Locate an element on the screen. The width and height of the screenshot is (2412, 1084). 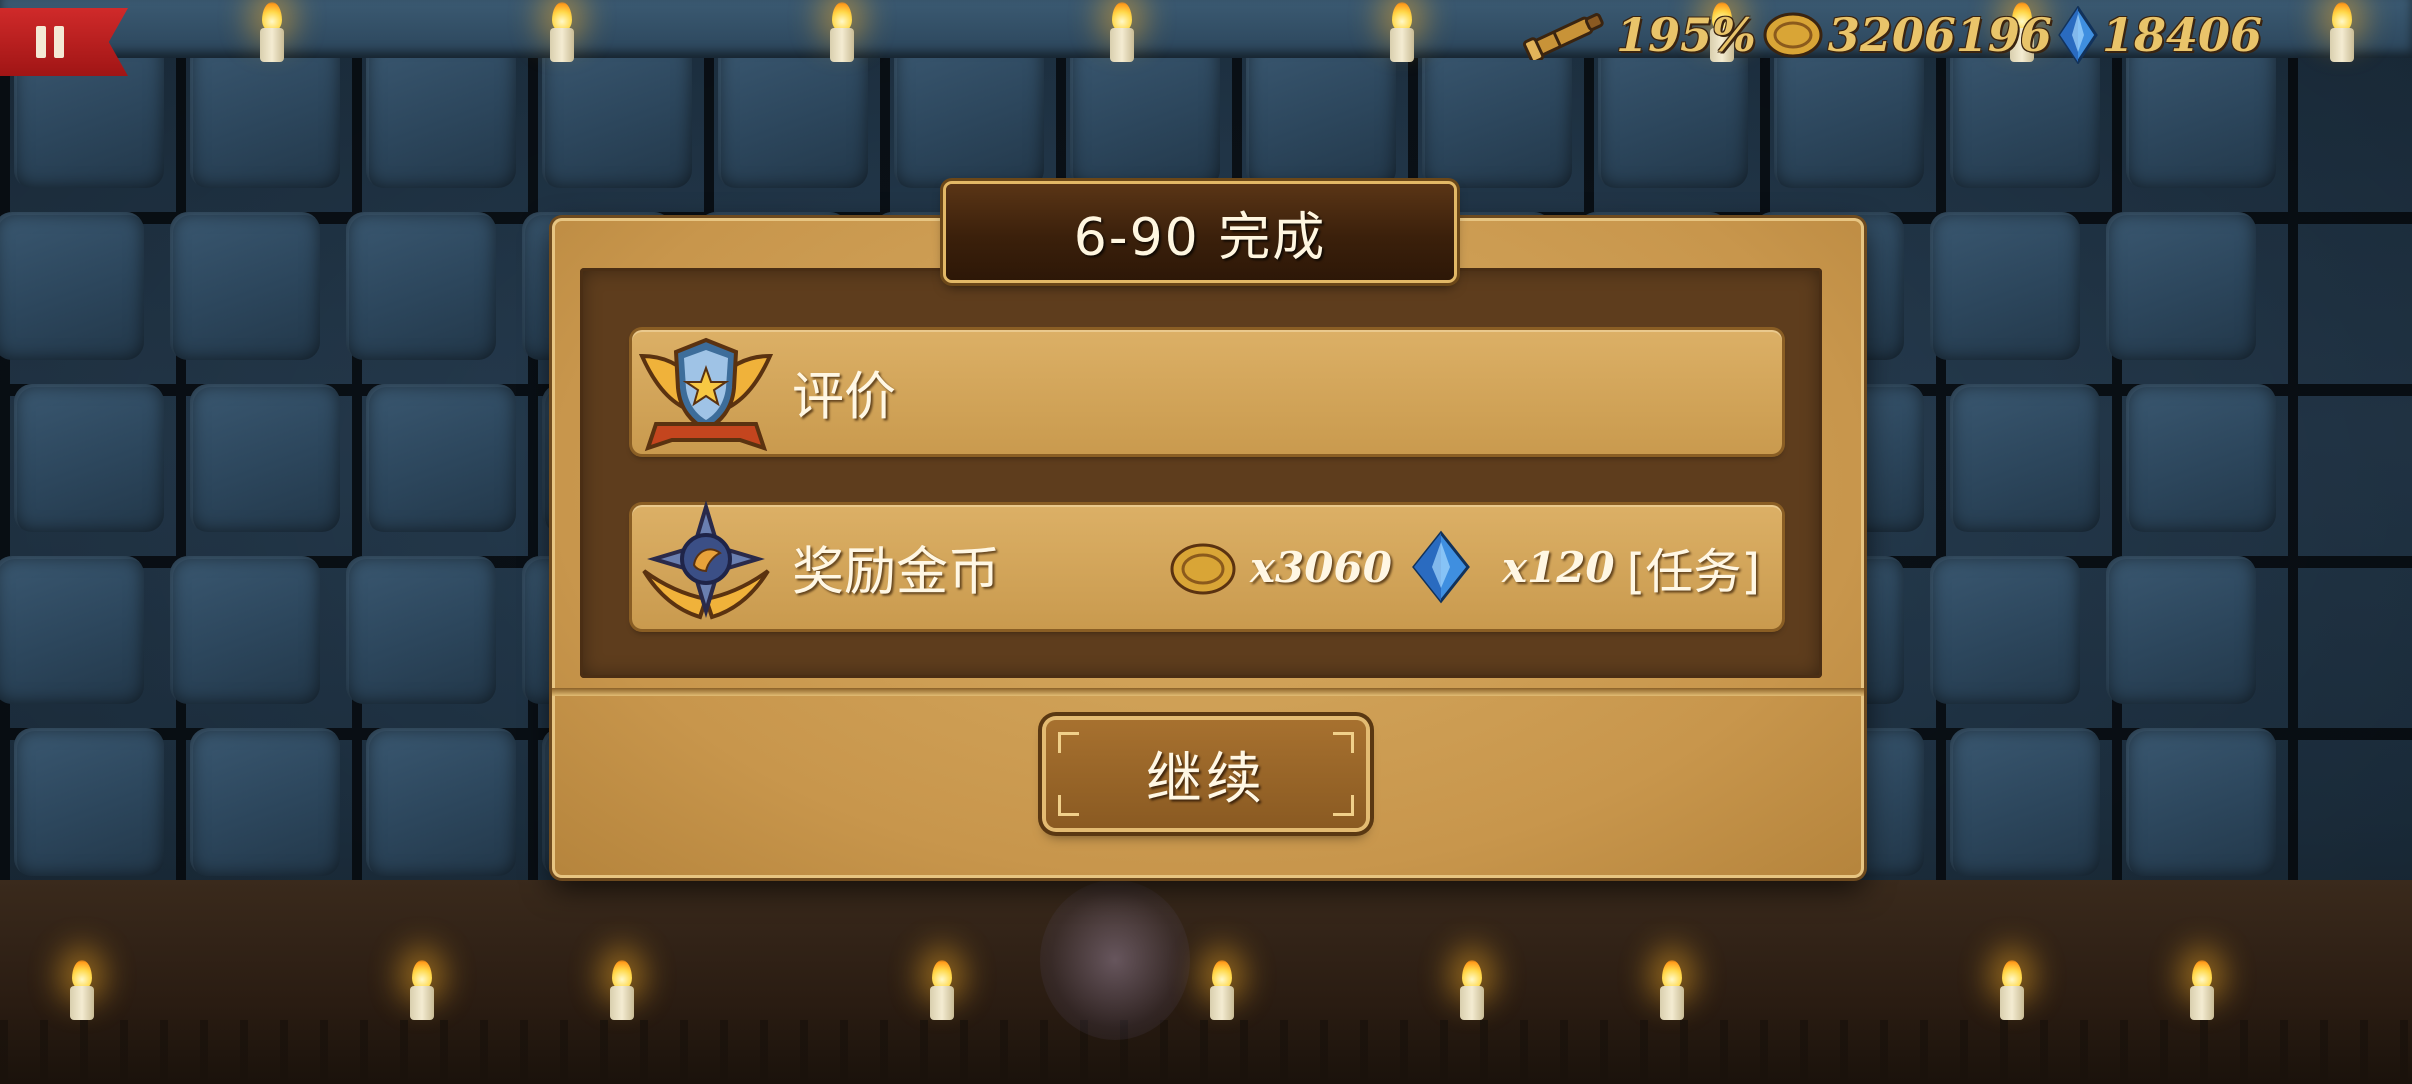
pause-icon is located at coordinates (41, 42).